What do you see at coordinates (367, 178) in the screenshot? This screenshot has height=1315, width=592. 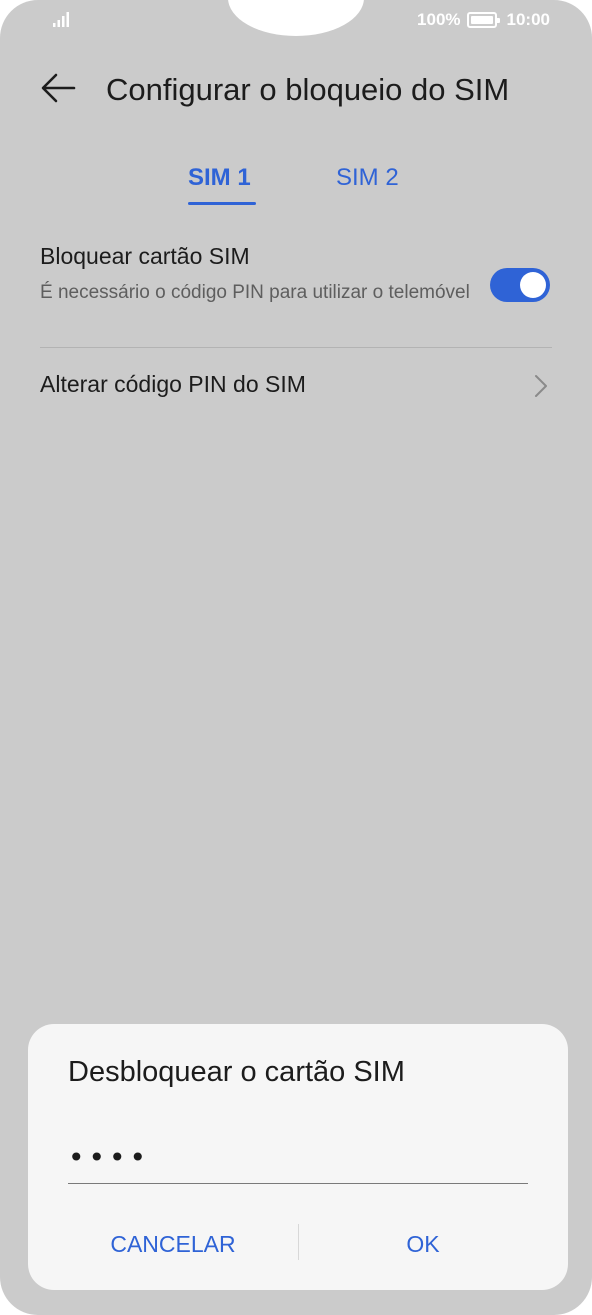 I see `tab-sim-2: SIM 2` at bounding box center [367, 178].